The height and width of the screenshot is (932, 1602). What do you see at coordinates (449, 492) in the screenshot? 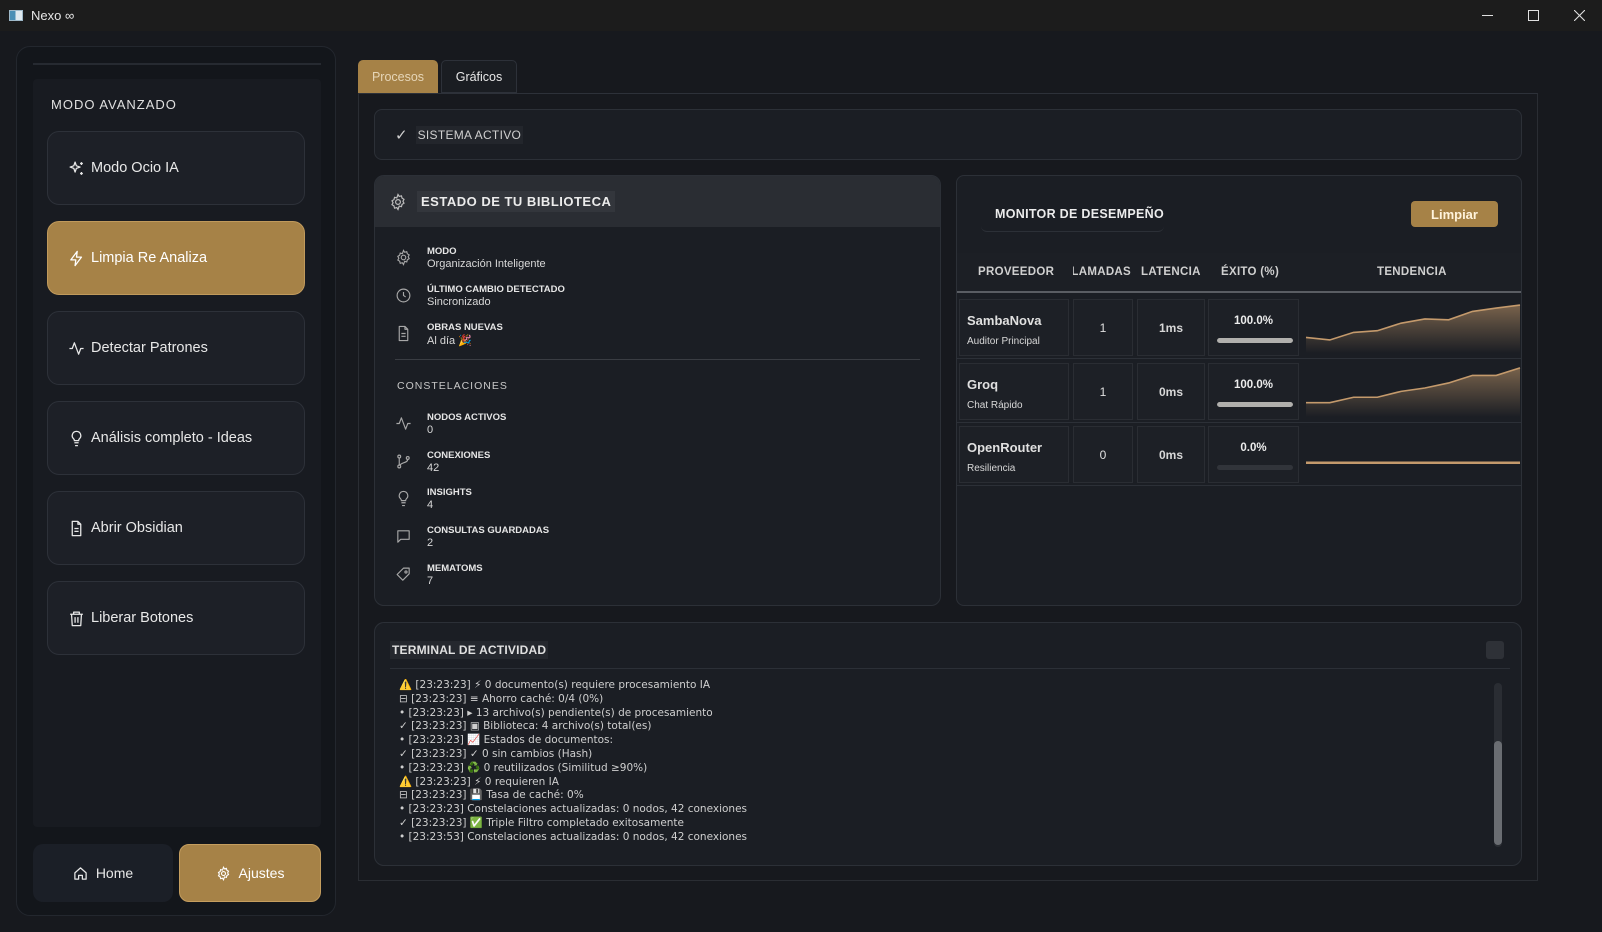
I see `item-key: INSIGHTS` at bounding box center [449, 492].